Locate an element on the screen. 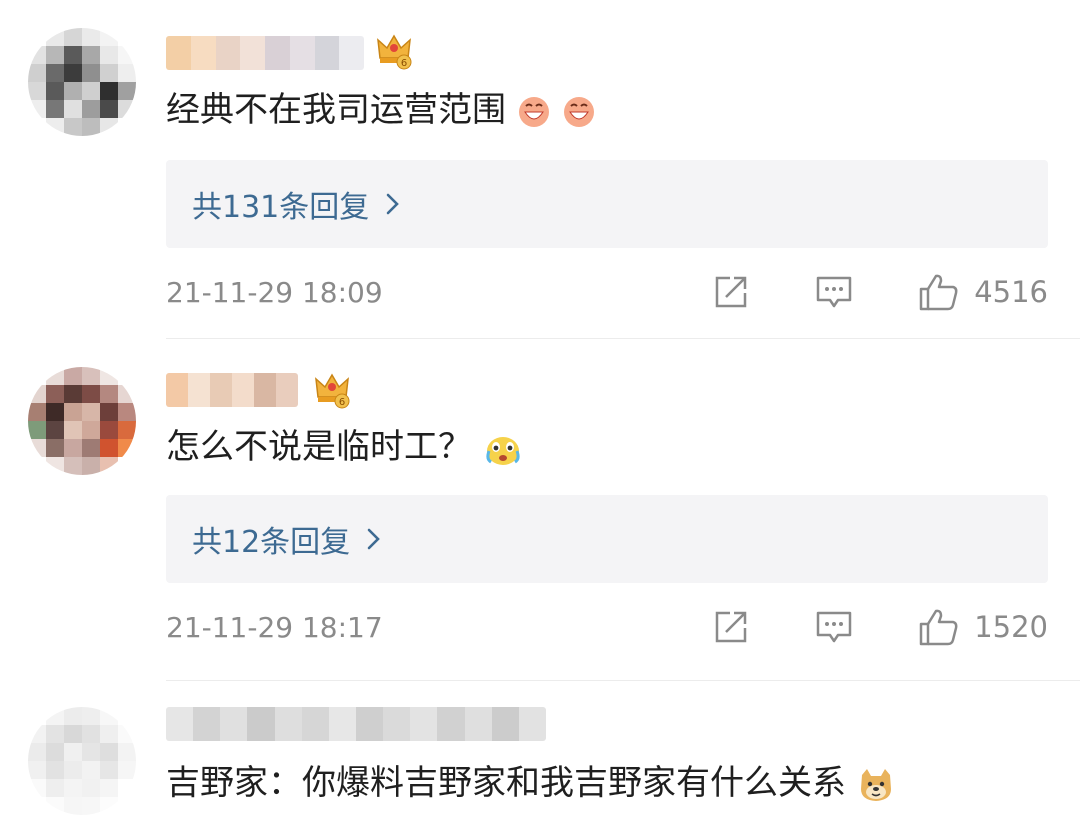 This screenshot has height=815, width=1080. reply-count-label: 共12条回复 is located at coordinates (271, 542).